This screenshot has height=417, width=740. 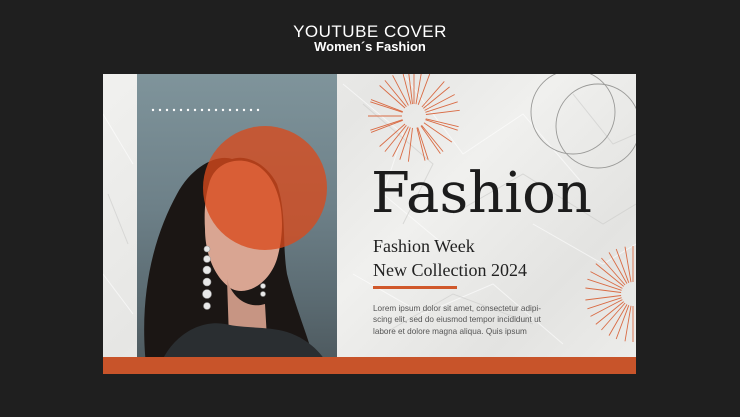 I want to click on subheading-fashion-week: Fashion Week, so click(x=424, y=246).